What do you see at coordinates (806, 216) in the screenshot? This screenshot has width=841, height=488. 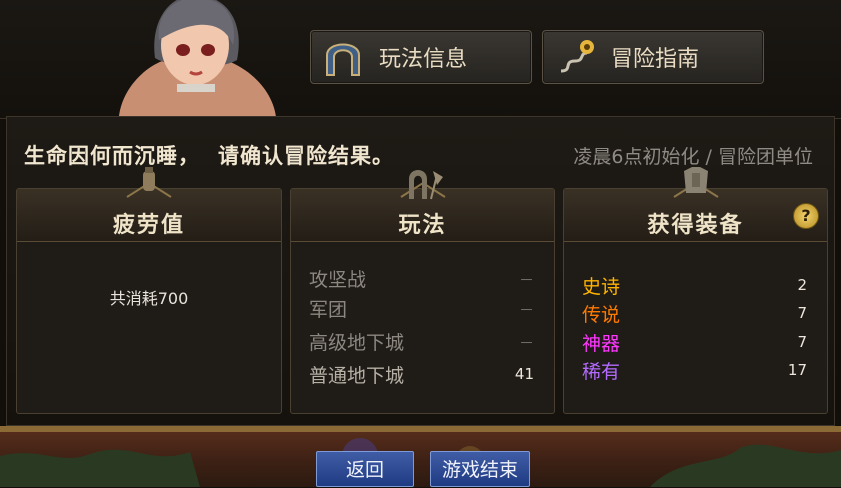 I see `help-icon: ?` at bounding box center [806, 216].